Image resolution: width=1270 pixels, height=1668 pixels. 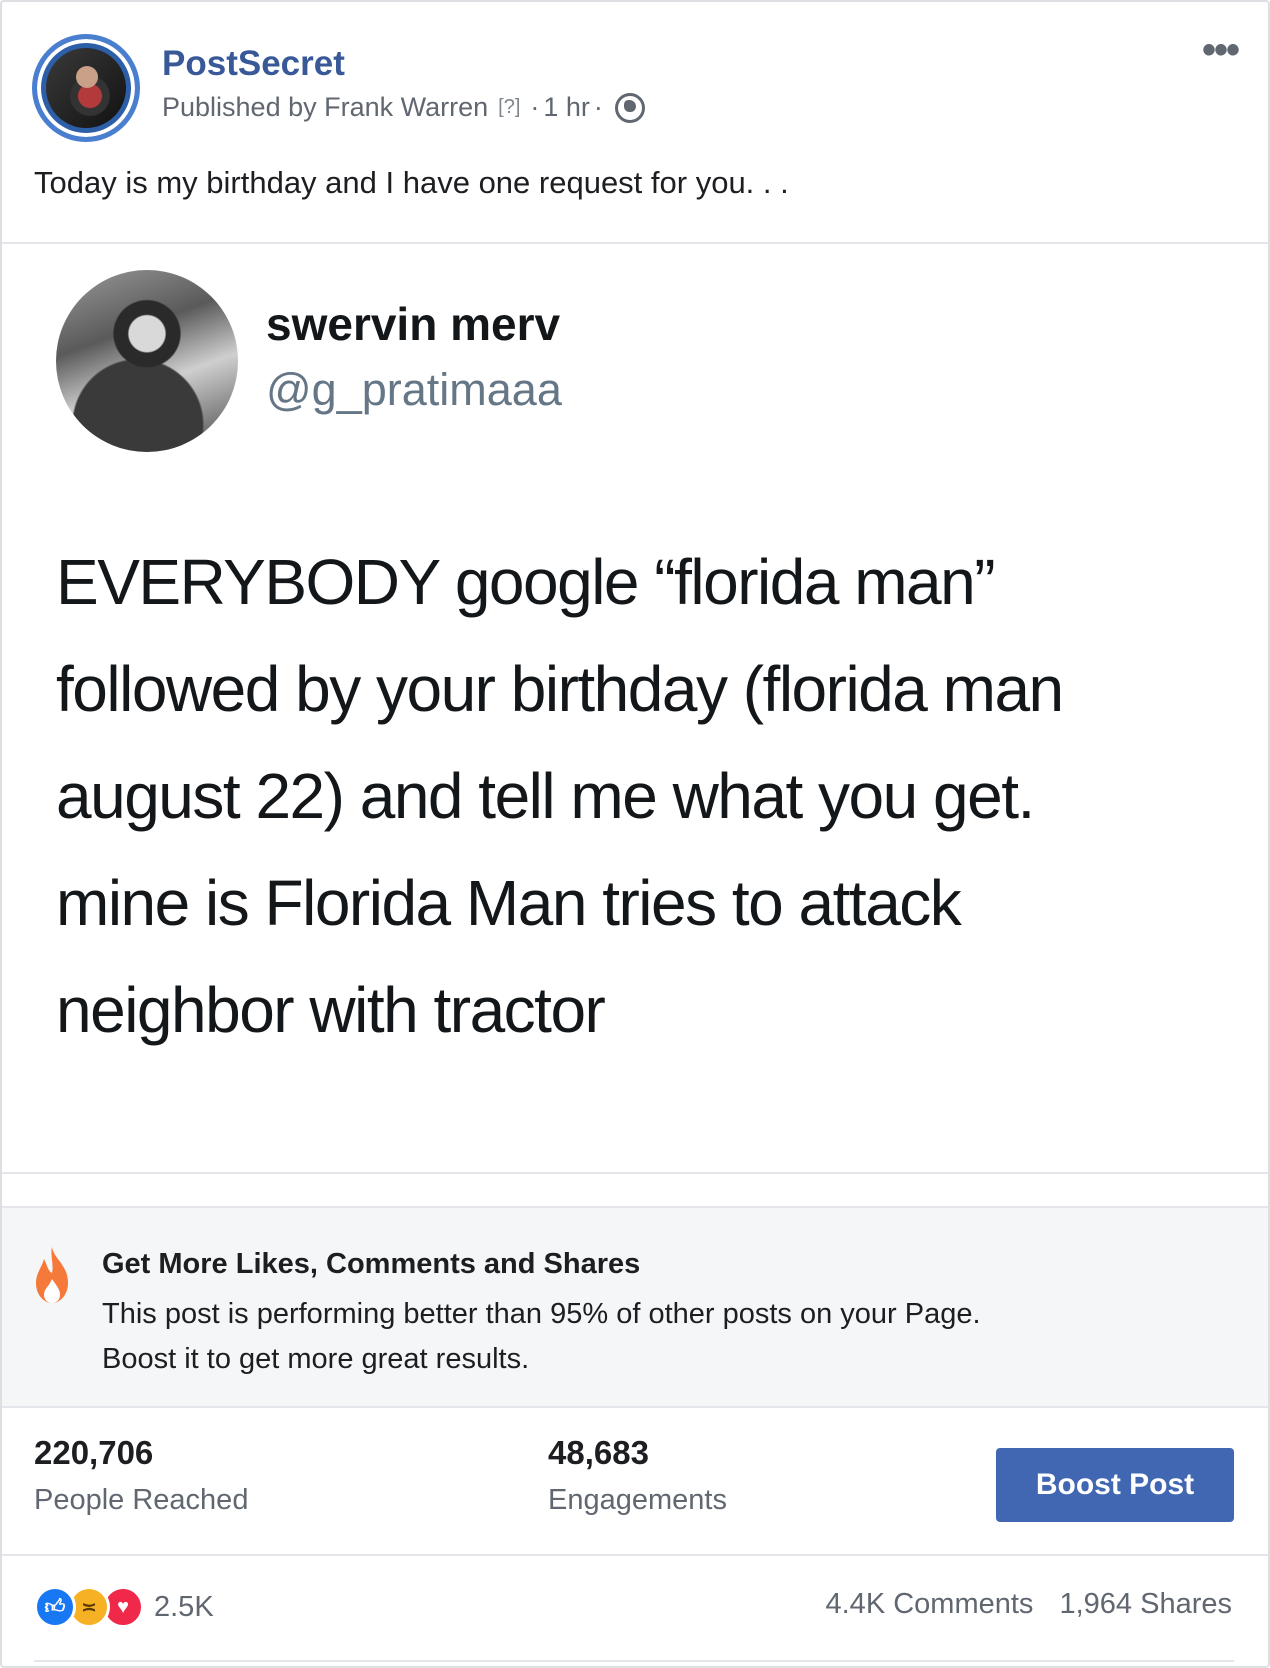 What do you see at coordinates (1115, 1485) in the screenshot?
I see `boost-post-button: Boost Post` at bounding box center [1115, 1485].